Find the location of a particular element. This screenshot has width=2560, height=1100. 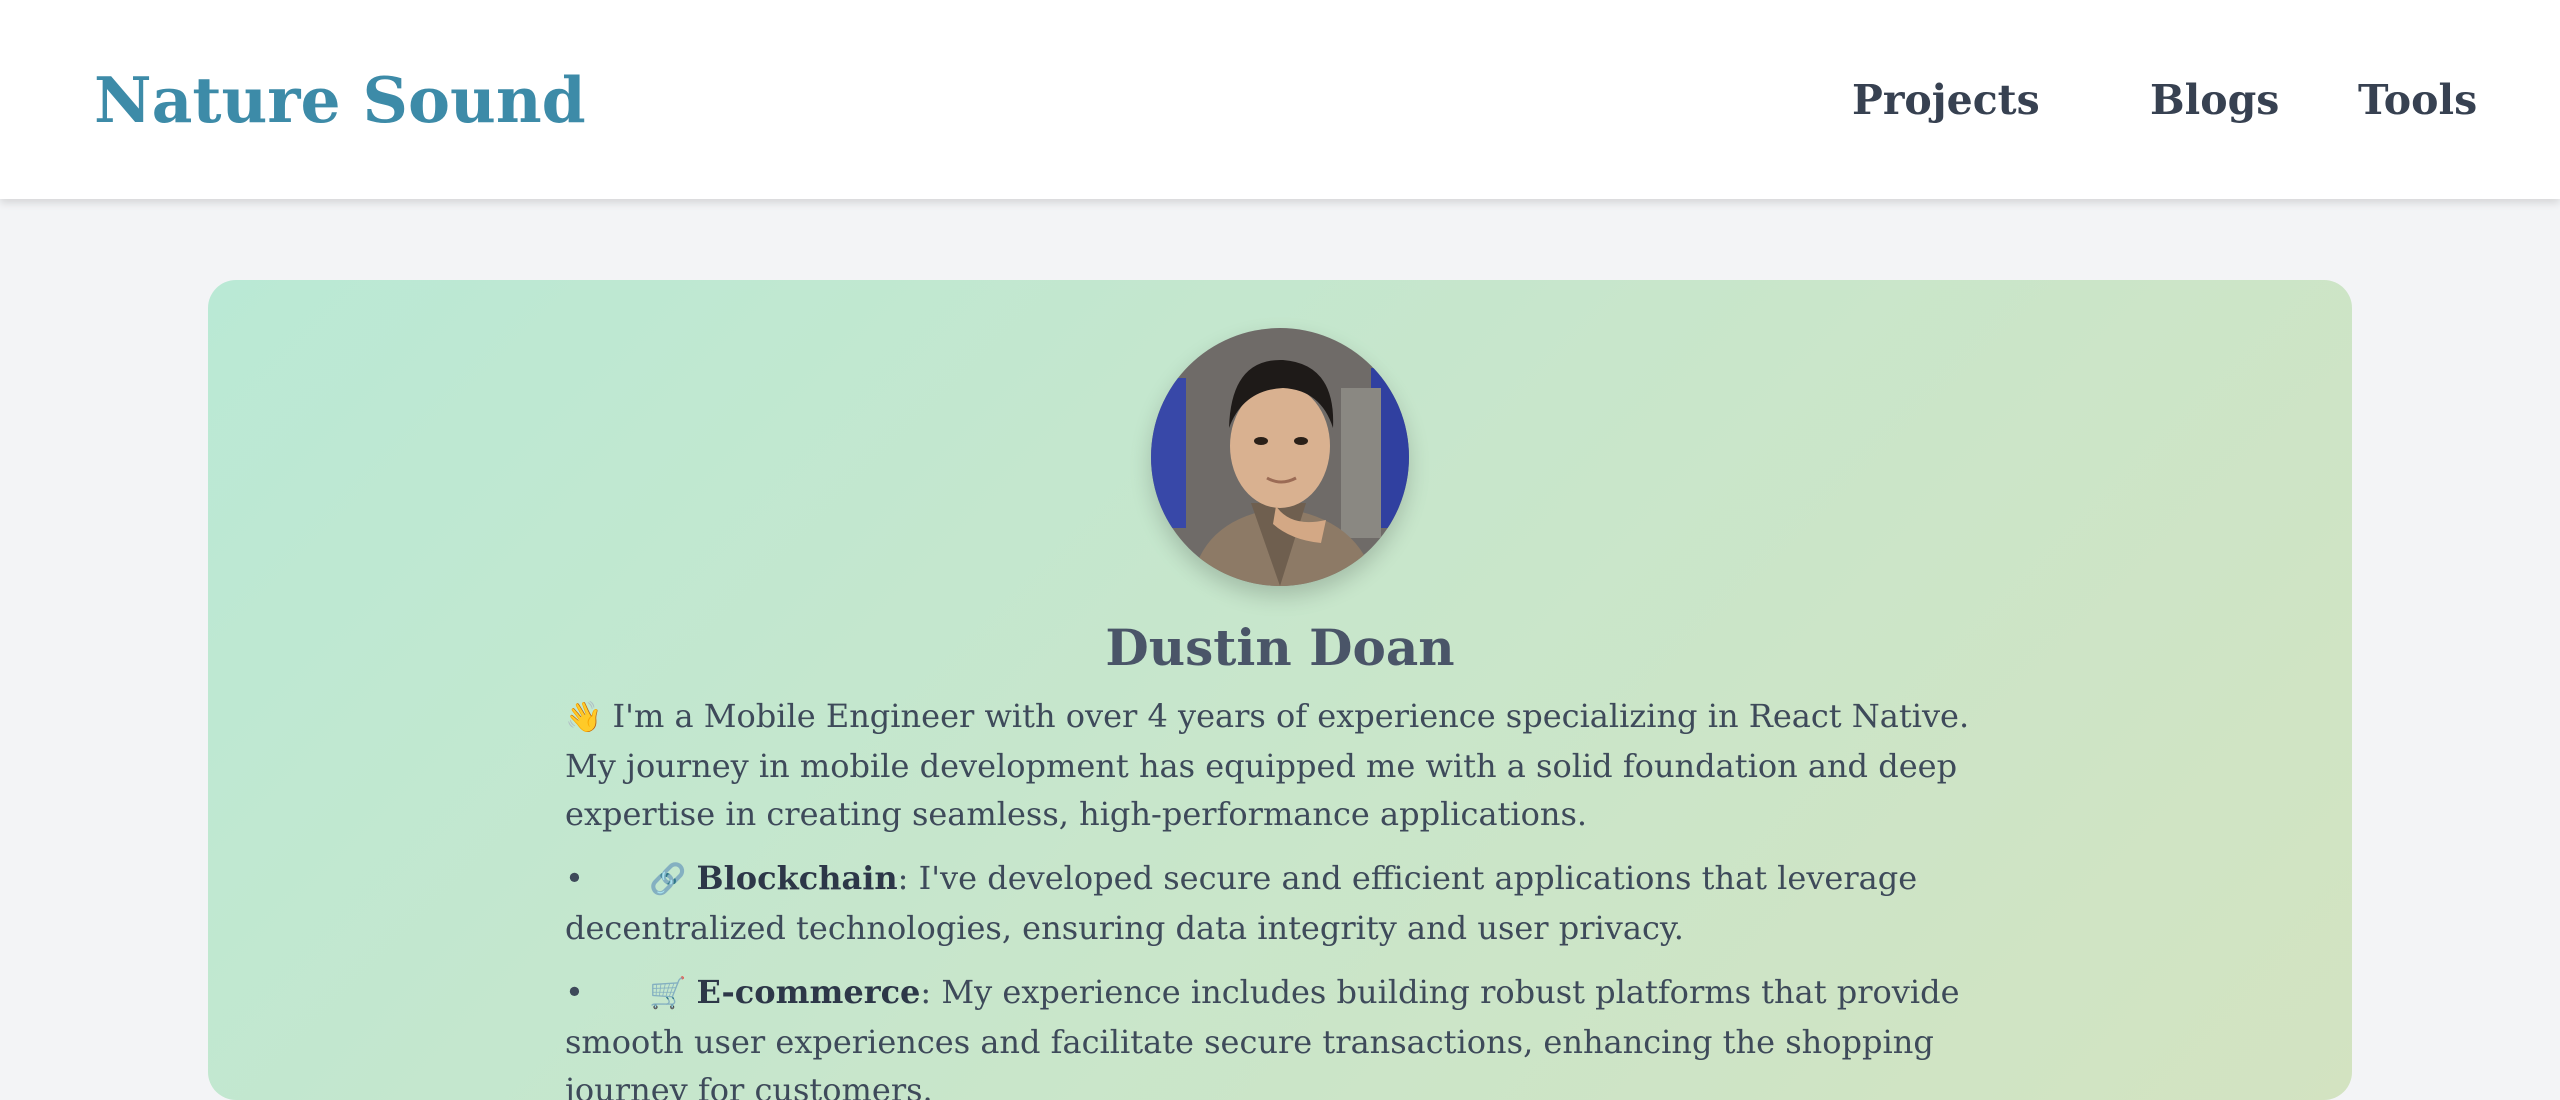

nav-link-tools: Tools is located at coordinates (2417, 100).